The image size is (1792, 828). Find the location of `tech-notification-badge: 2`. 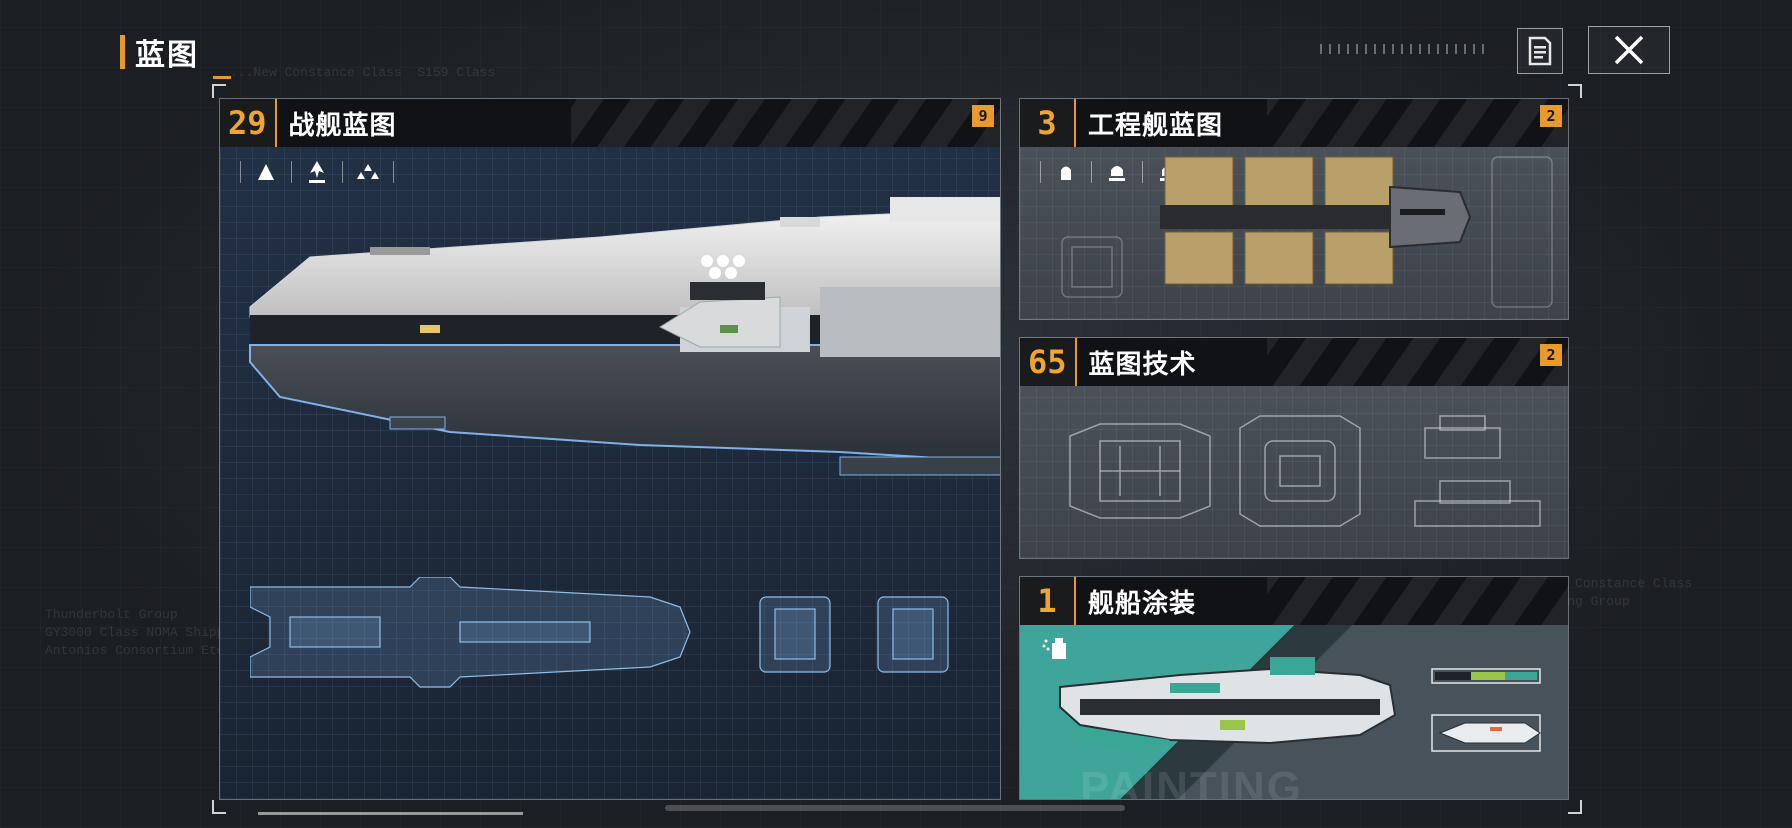

tech-notification-badge: 2 is located at coordinates (1551, 355).